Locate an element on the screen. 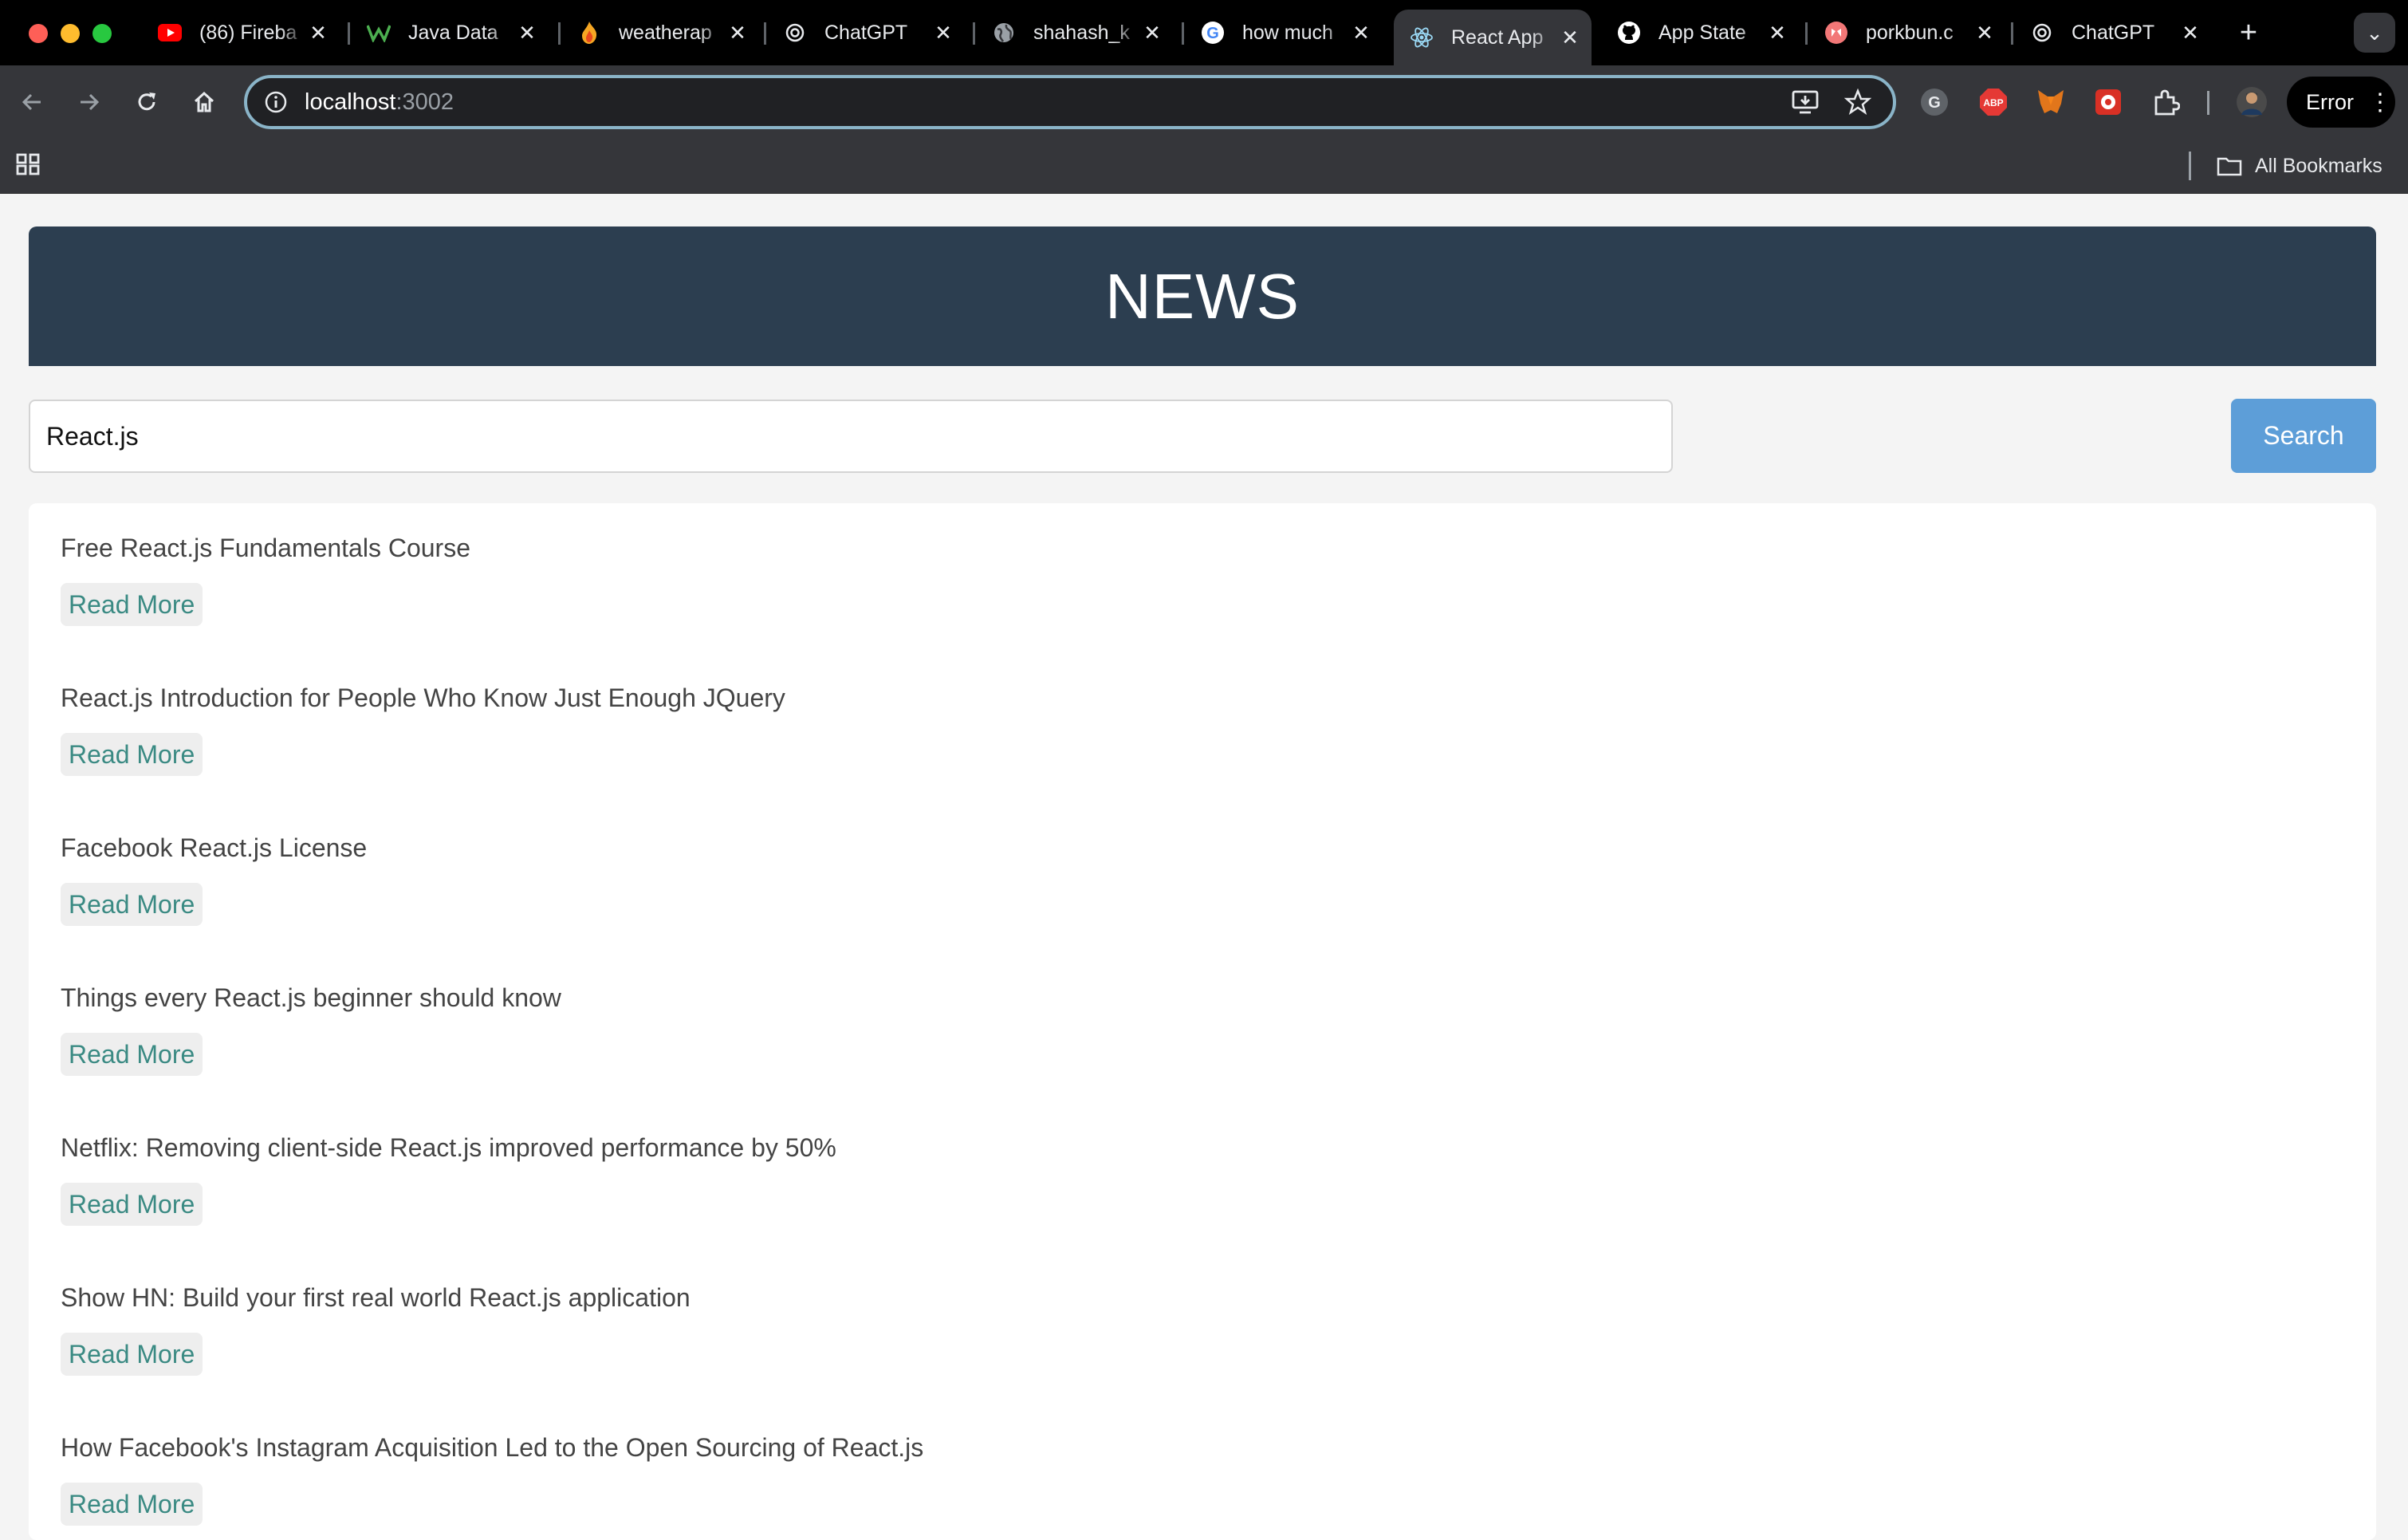 Image resolution: width=2408 pixels, height=1540 pixels. bookmarks-bar: All Bookmarks is located at coordinates (1204, 166).